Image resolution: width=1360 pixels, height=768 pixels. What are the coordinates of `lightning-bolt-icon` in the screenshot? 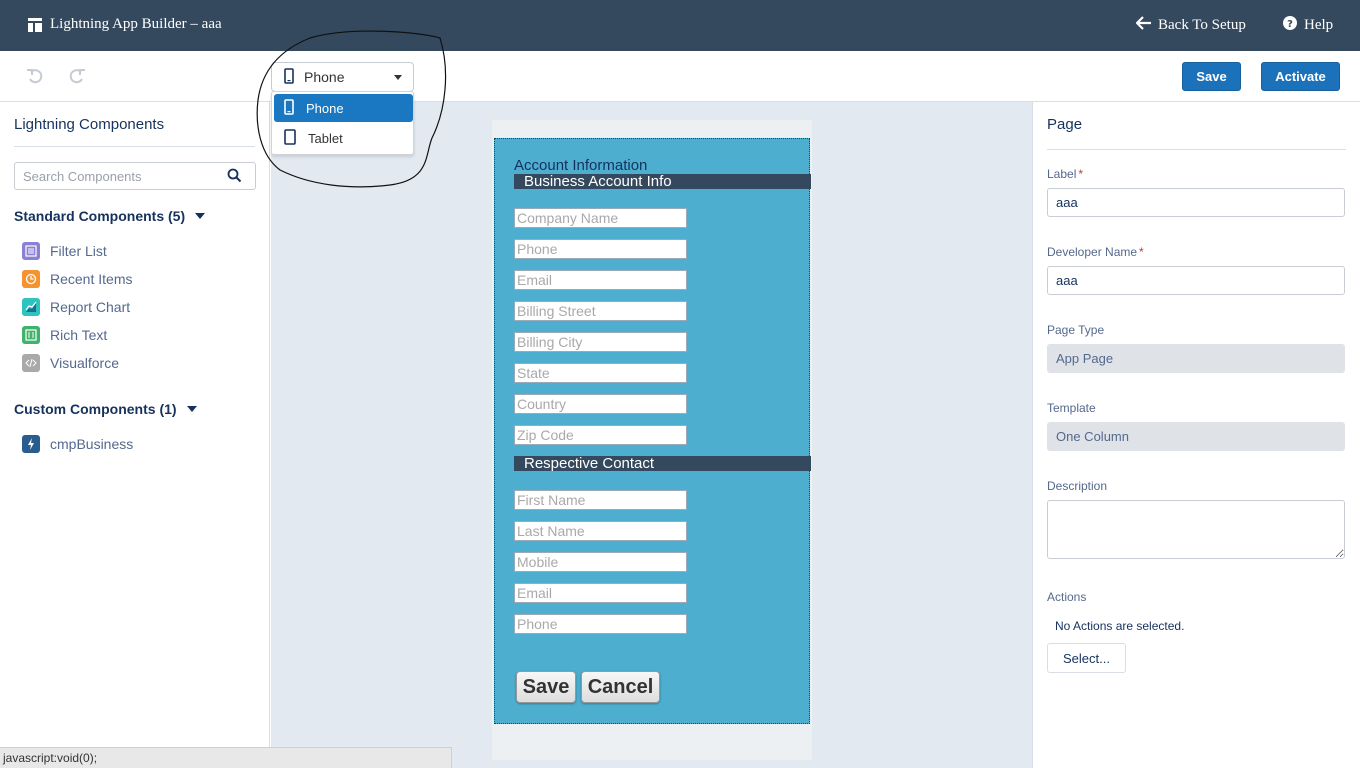 It's located at (31, 444).